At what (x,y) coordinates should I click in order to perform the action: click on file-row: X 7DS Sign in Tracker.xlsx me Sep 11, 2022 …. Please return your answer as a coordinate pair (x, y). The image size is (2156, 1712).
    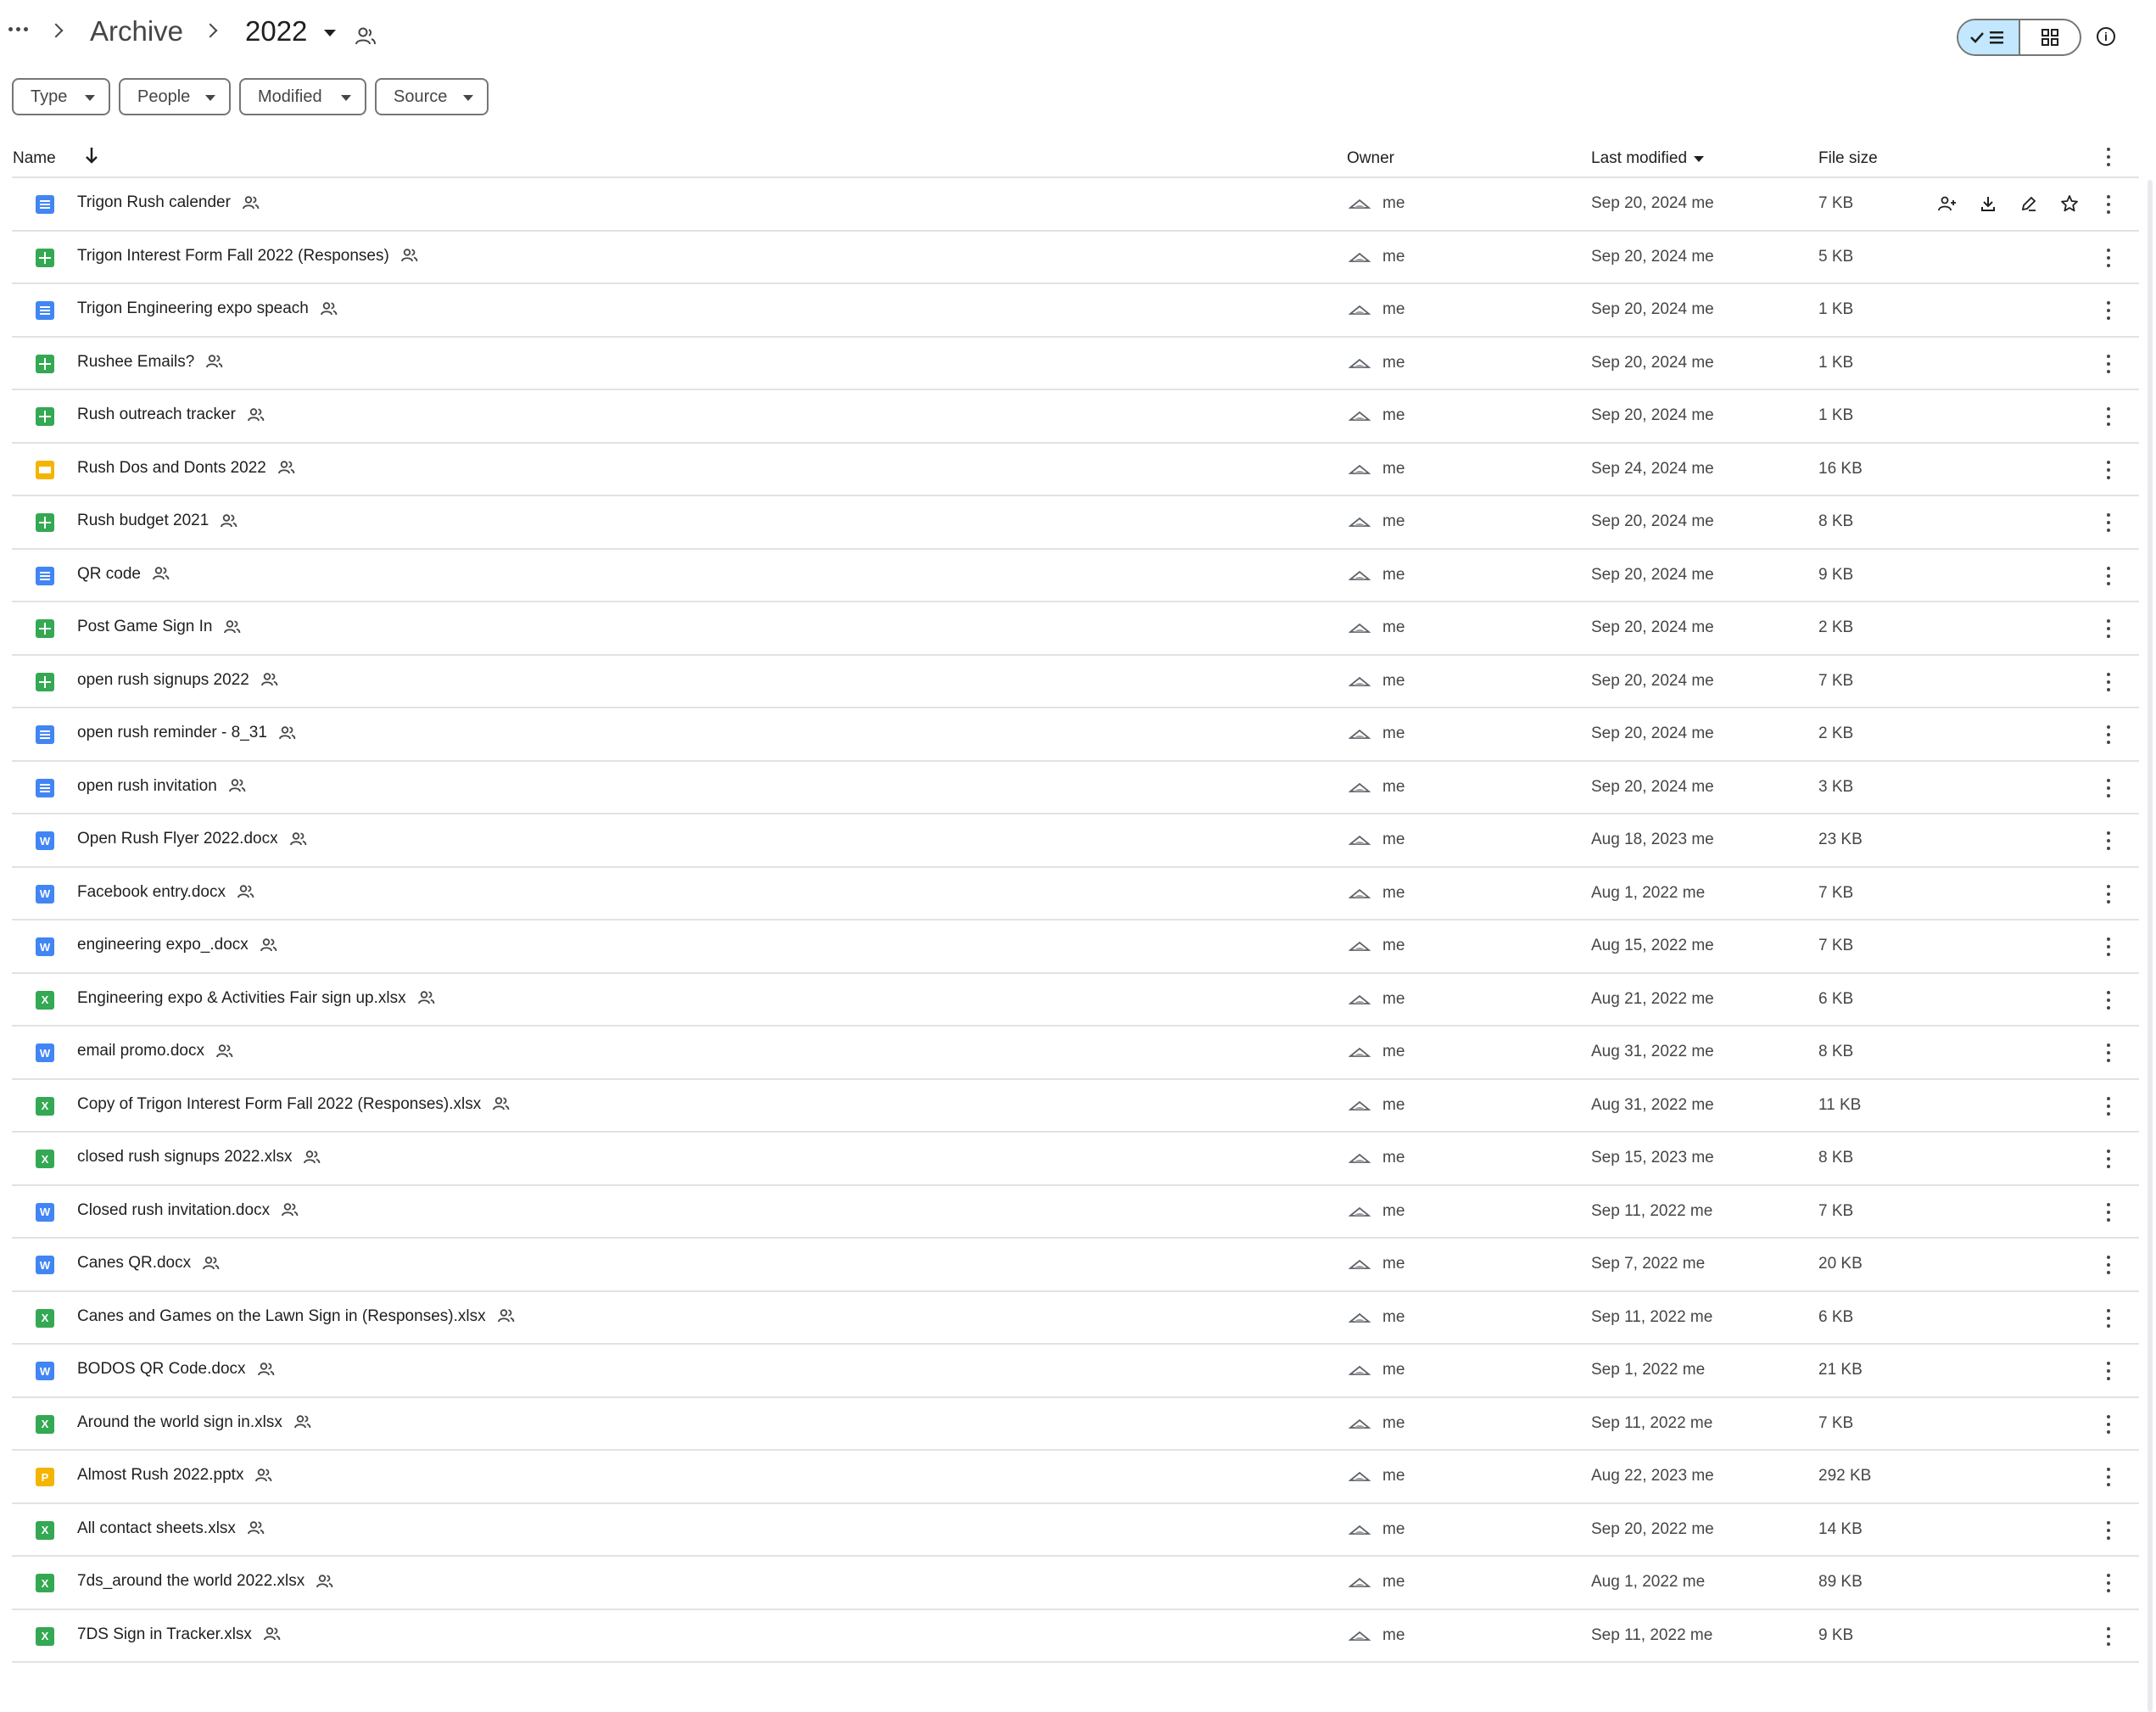
    Looking at the image, I should click on (1075, 1637).